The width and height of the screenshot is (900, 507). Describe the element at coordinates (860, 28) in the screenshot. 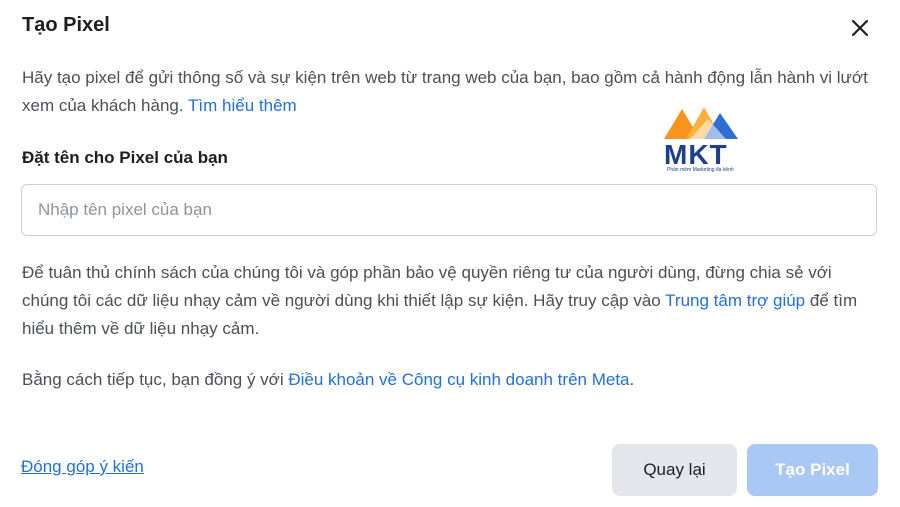

I see `close-icon` at that location.